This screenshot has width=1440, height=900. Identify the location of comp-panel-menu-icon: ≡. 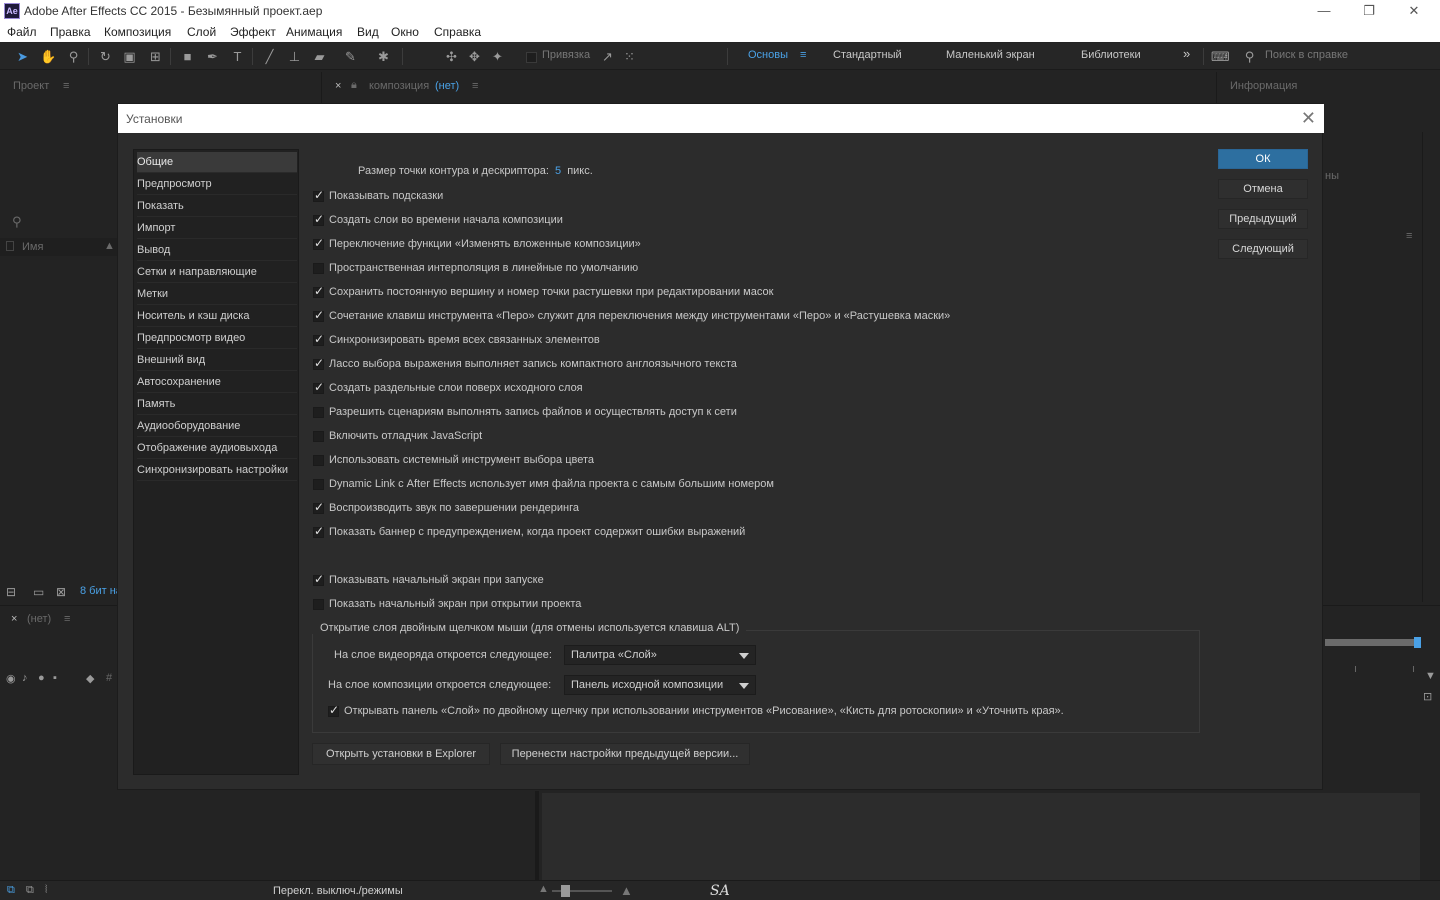
(475, 86).